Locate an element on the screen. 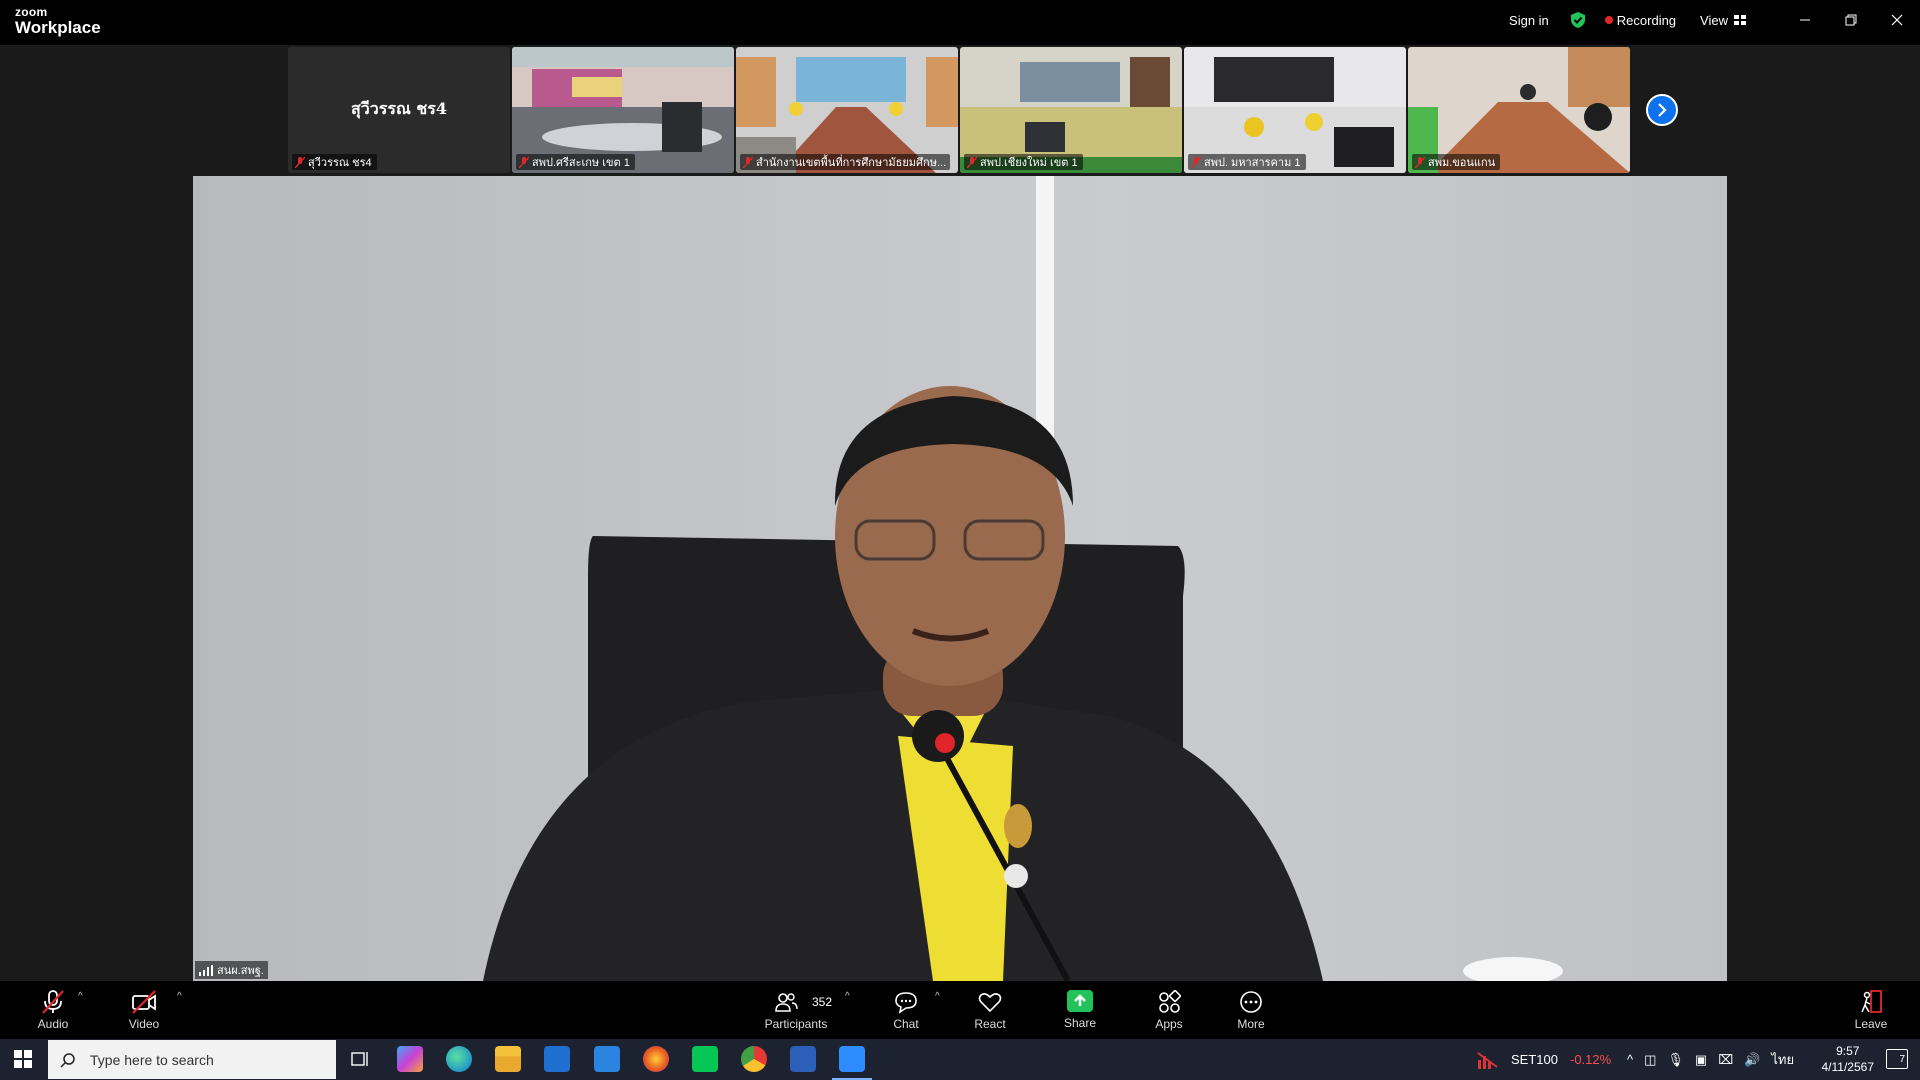  volume-icon: 🔊 is located at coordinates (1752, 1060).